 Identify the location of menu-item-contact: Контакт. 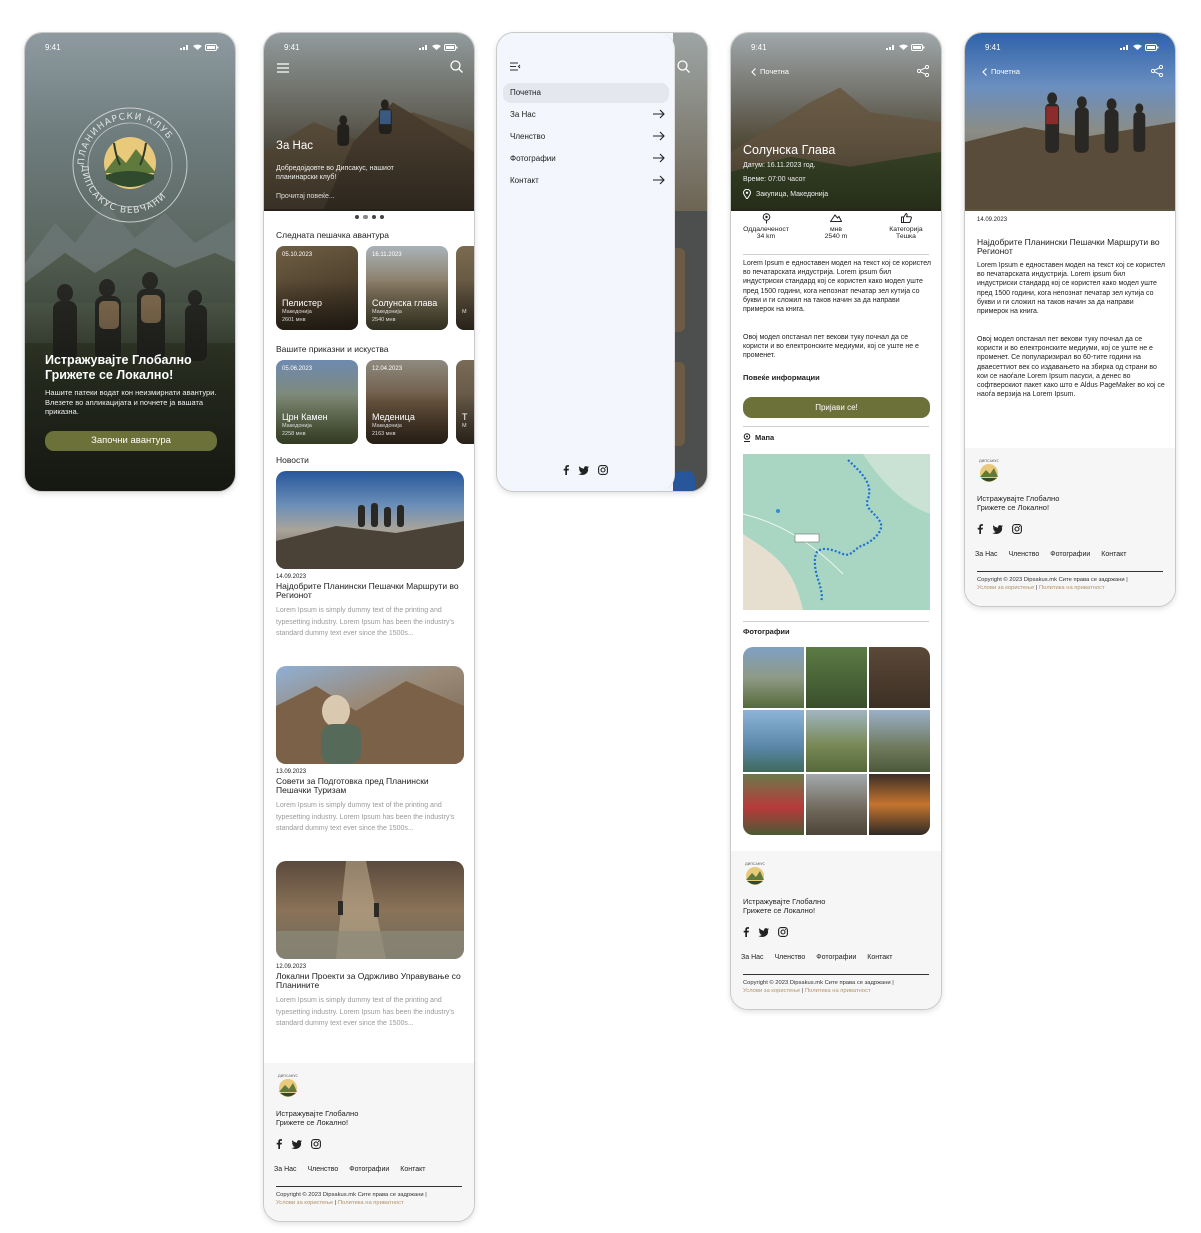
(586, 181).